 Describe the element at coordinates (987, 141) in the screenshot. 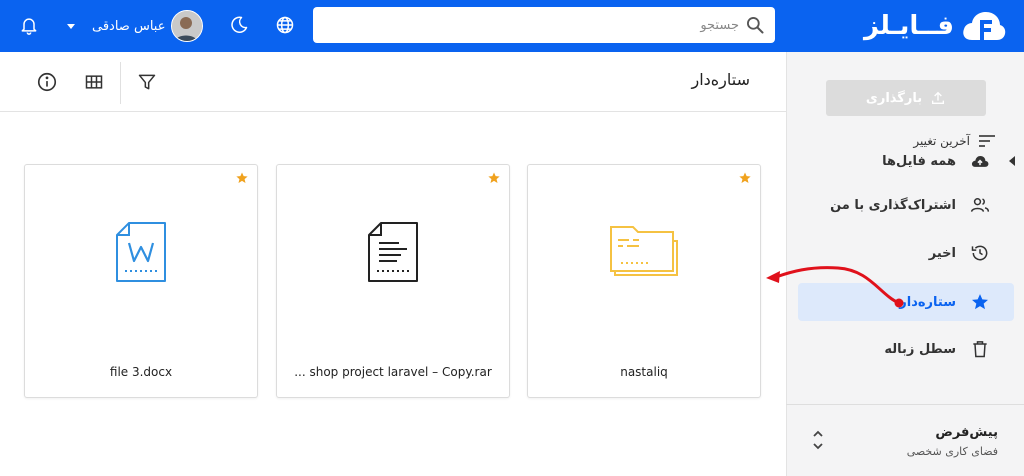

I see `sort-icon` at that location.